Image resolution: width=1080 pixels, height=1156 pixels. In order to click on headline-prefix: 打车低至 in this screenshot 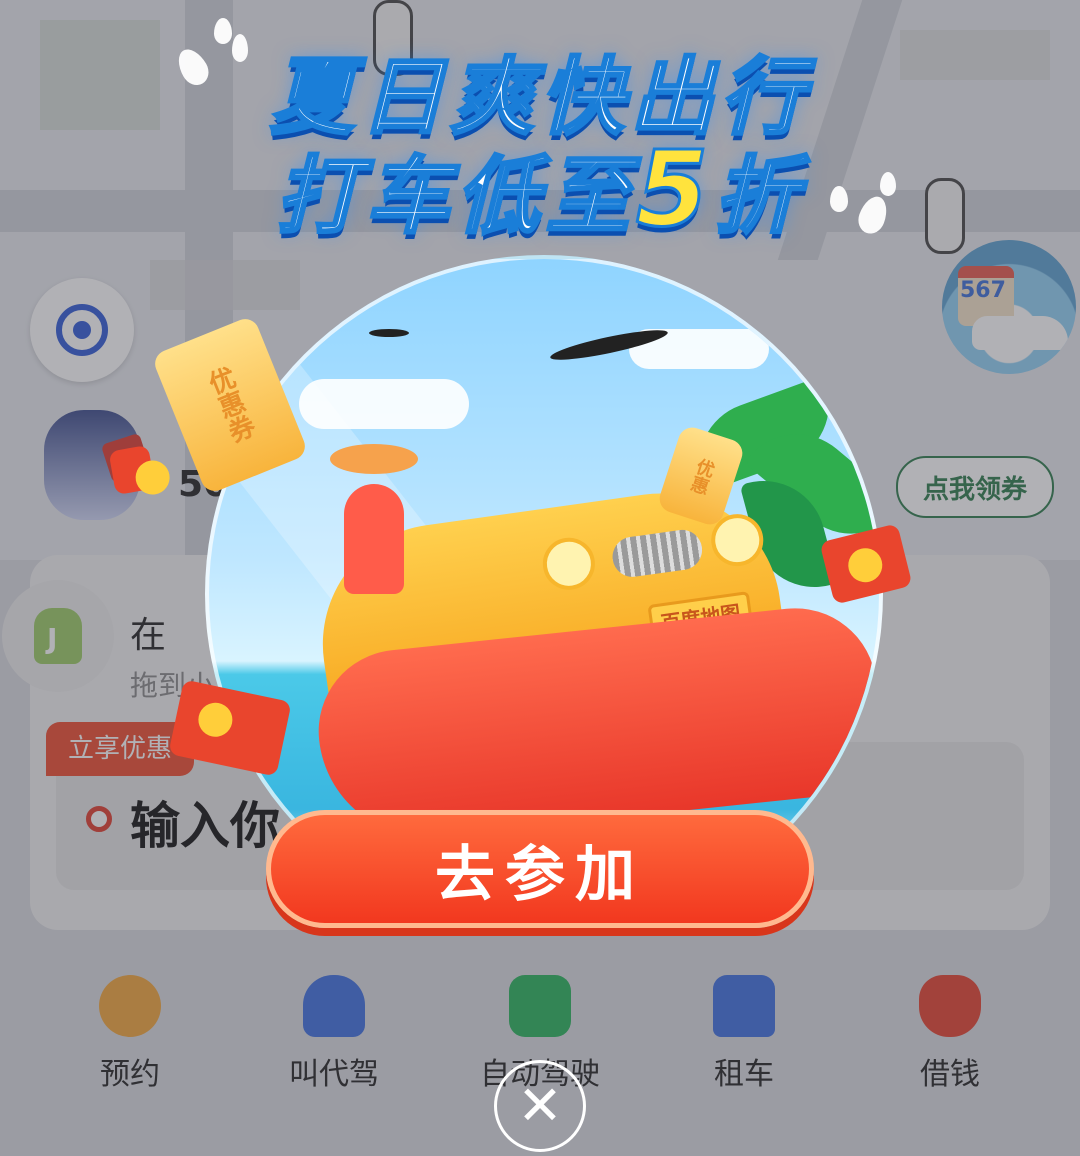, I will do `click(455, 196)`.